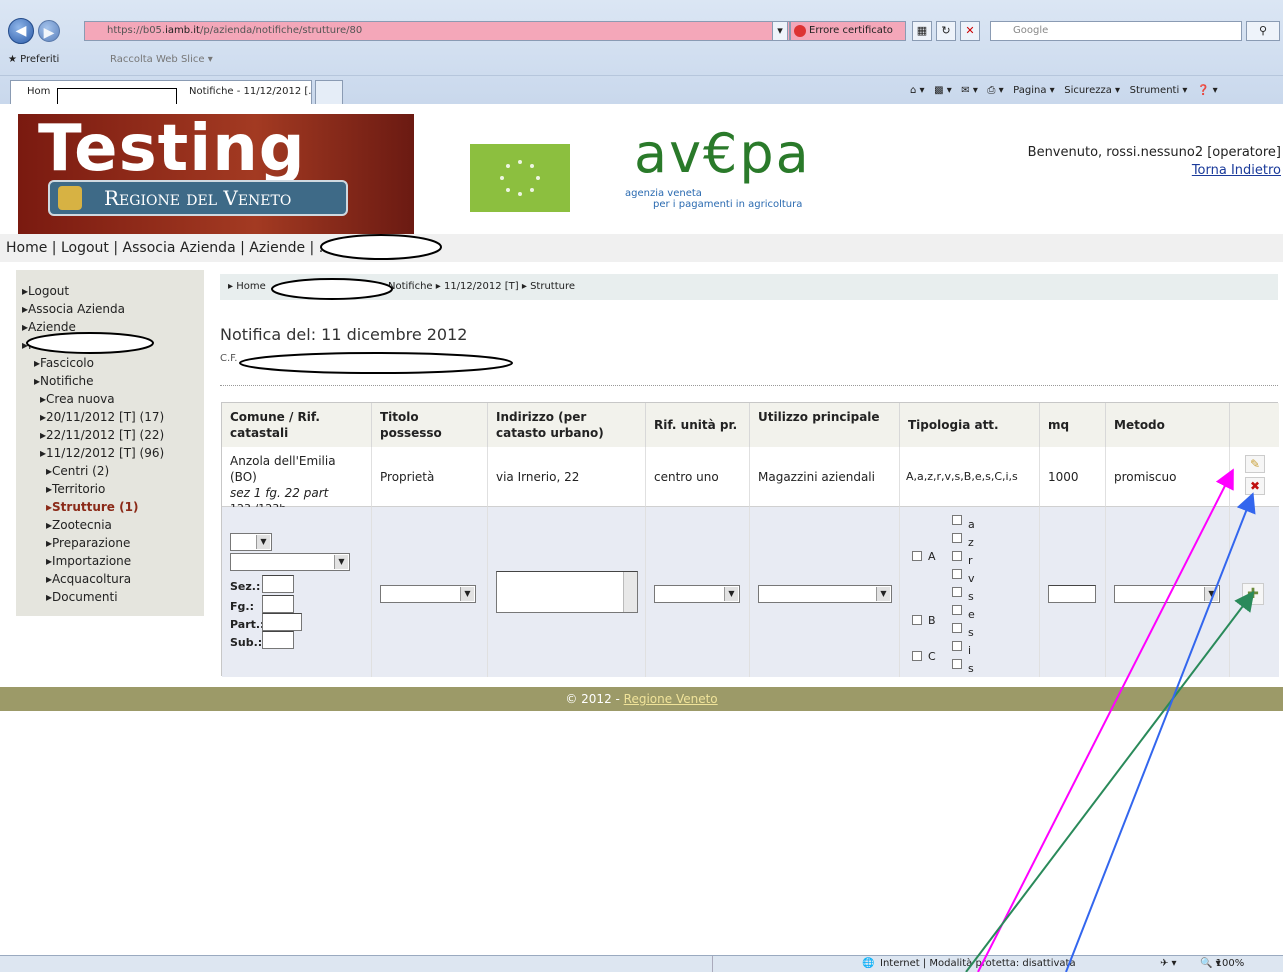 The image size is (1283, 972). What do you see at coordinates (671, 699) in the screenshot?
I see `footer-link: Regione Veneto` at bounding box center [671, 699].